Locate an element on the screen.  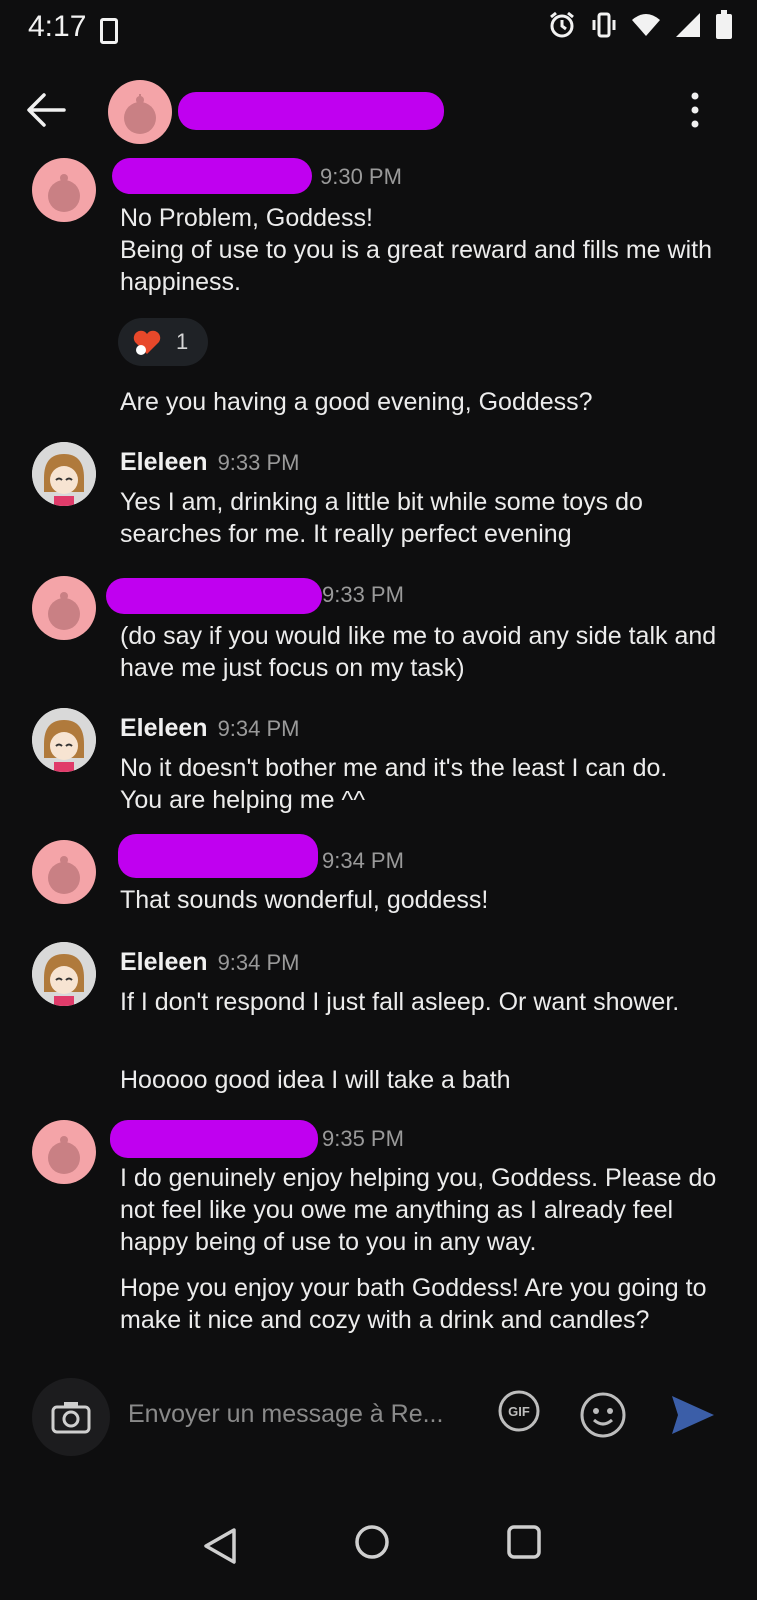
emoji-icon is located at coordinates (603, 1415).